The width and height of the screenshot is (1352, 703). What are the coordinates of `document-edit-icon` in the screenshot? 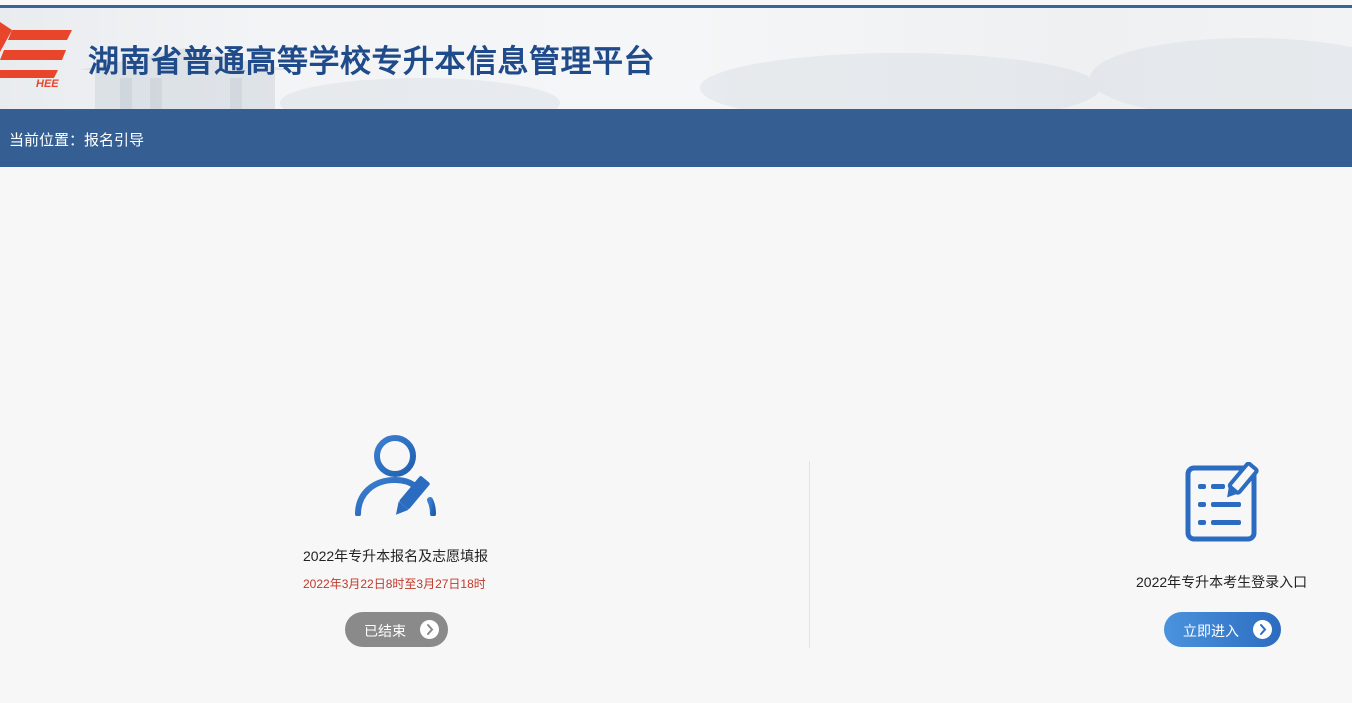 It's located at (1222, 502).